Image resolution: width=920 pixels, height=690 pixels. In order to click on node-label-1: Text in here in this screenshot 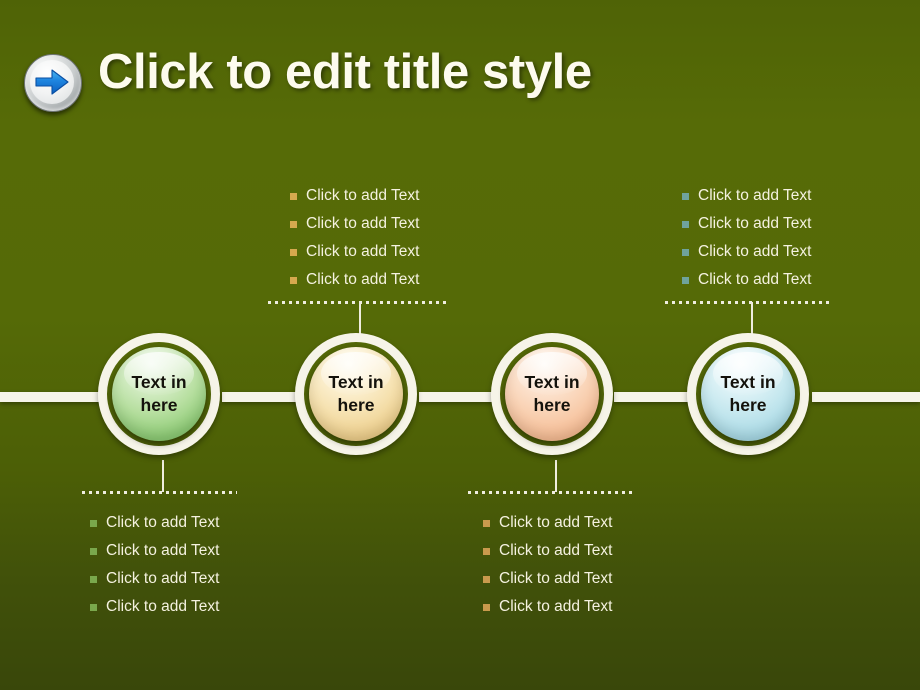, I will do `click(159, 394)`.